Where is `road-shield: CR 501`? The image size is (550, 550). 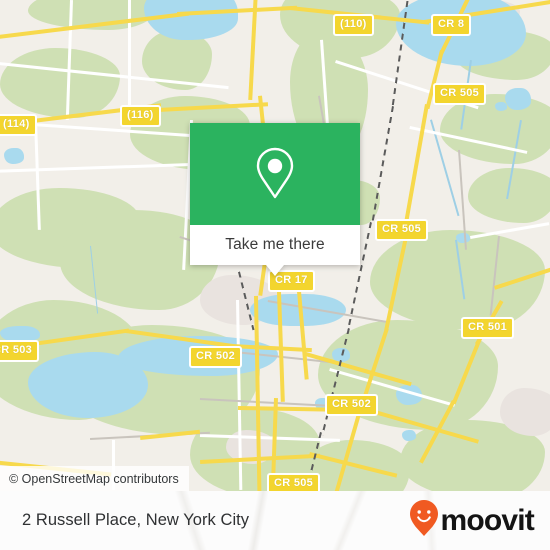 road-shield: CR 501 is located at coordinates (488, 328).